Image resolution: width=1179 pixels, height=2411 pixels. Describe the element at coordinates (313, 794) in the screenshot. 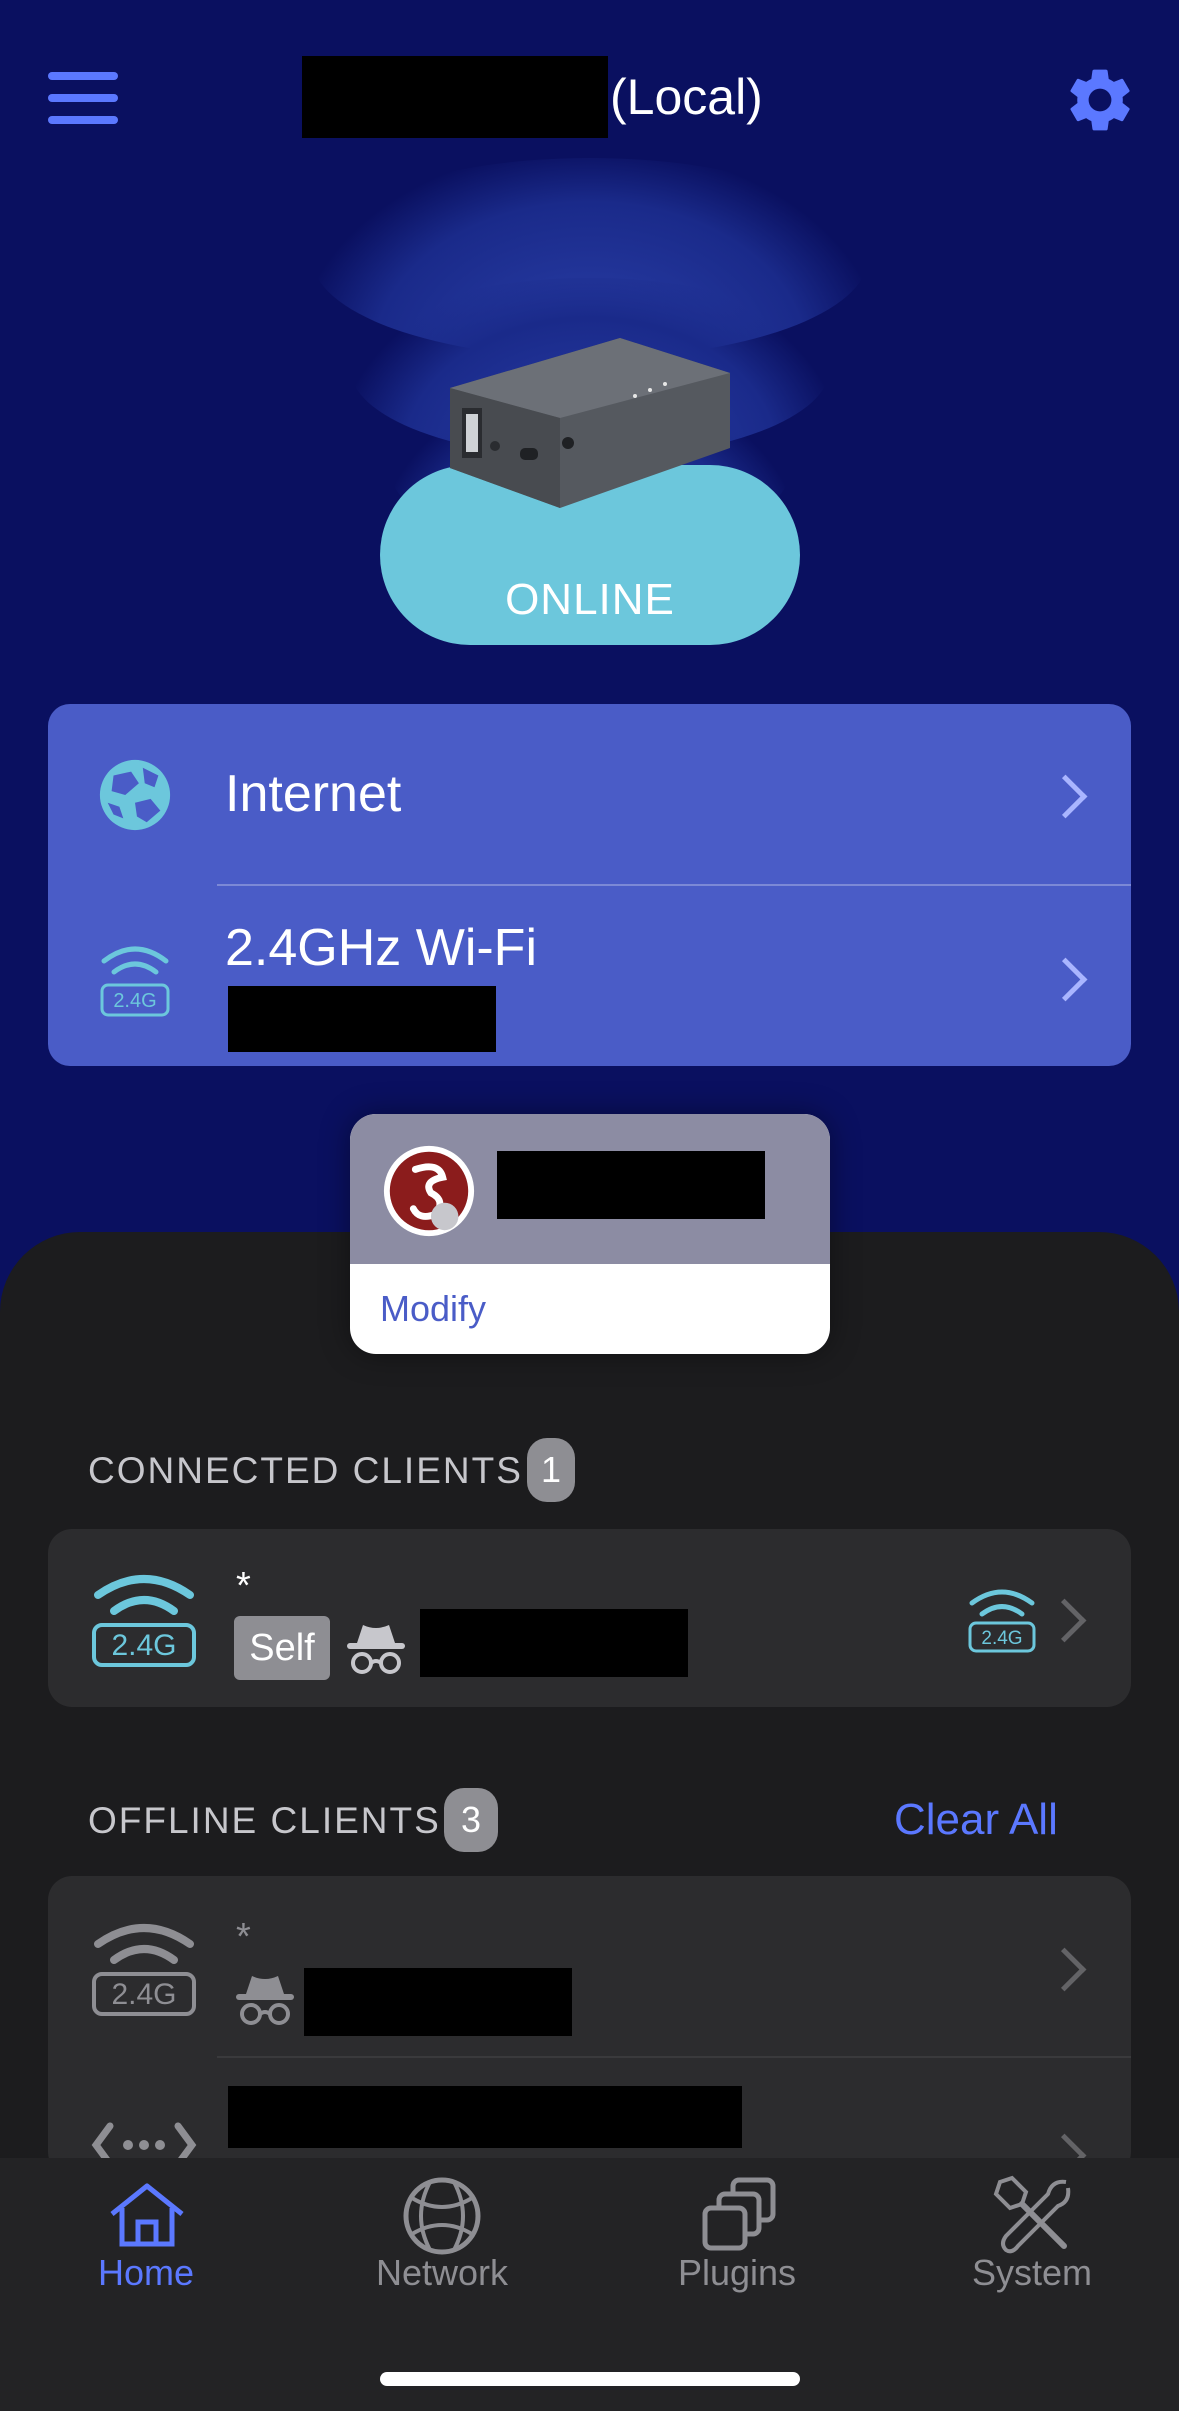

I see `internet-label: Internet` at that location.